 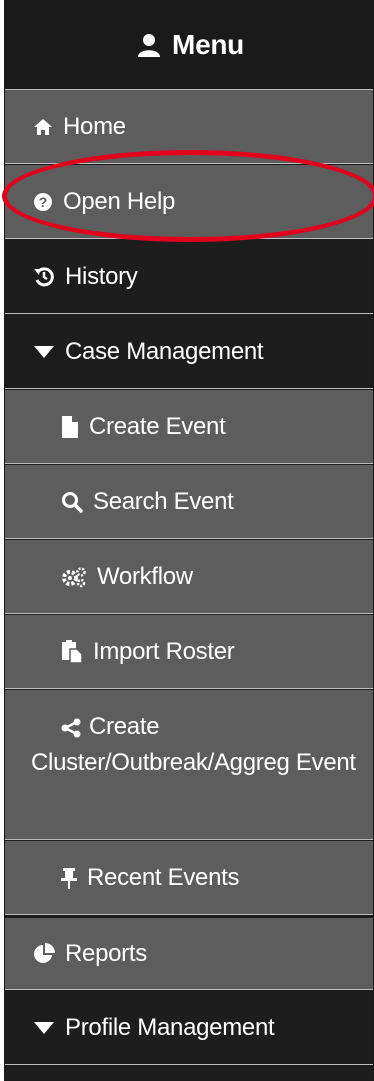 I want to click on sidebar-item-label: Profile Management, so click(x=170, y=1027).